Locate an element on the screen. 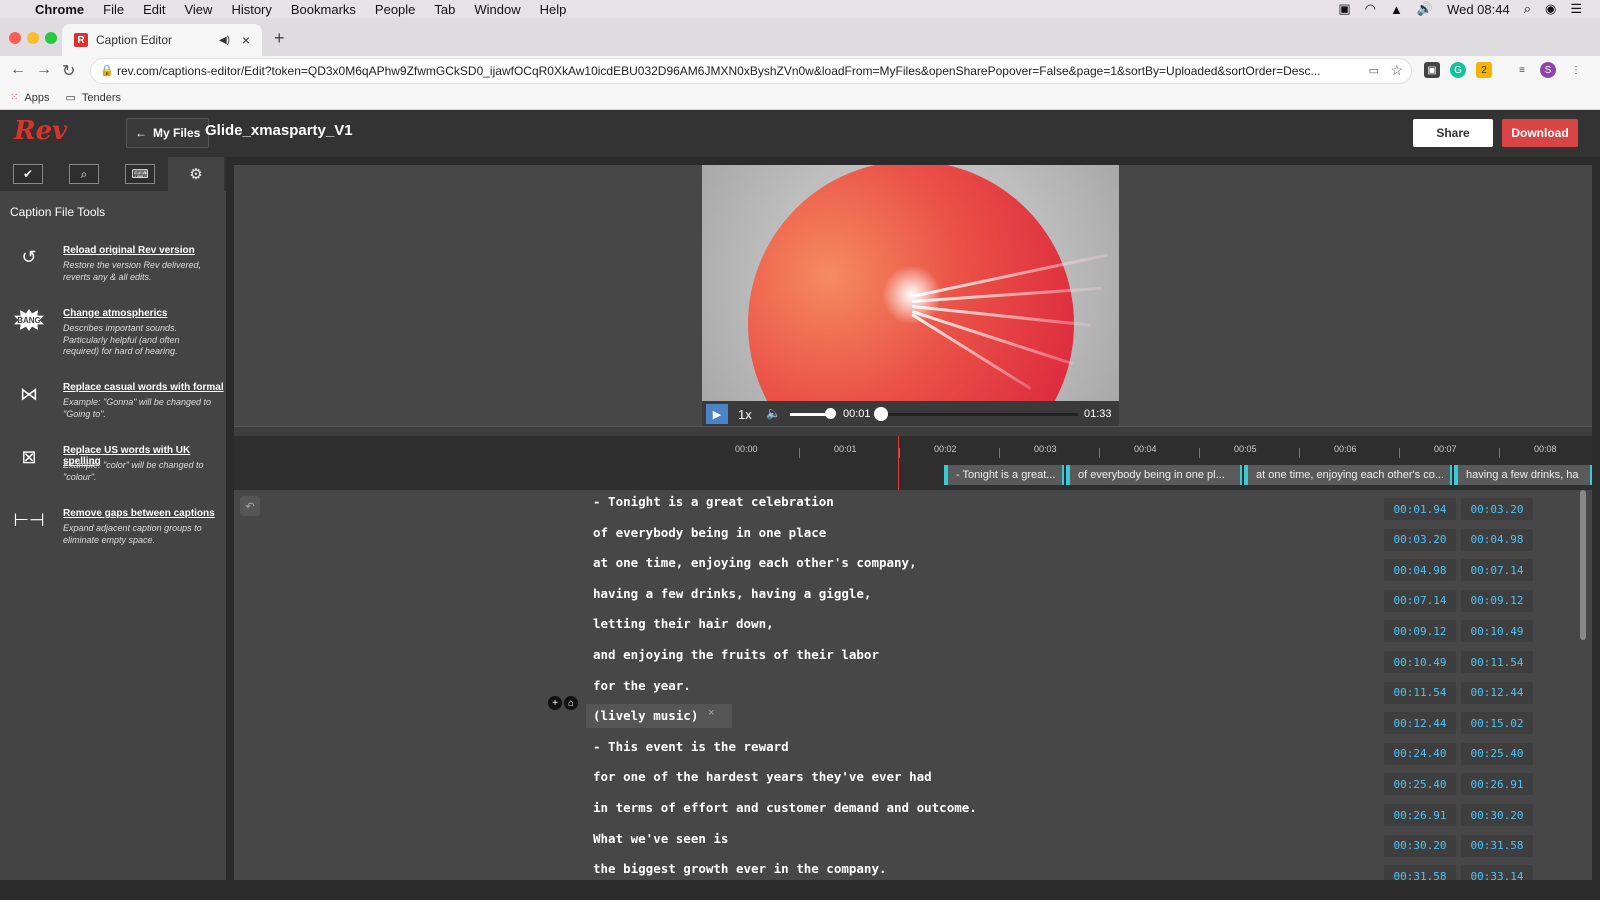  video-frame is located at coordinates (910, 296).